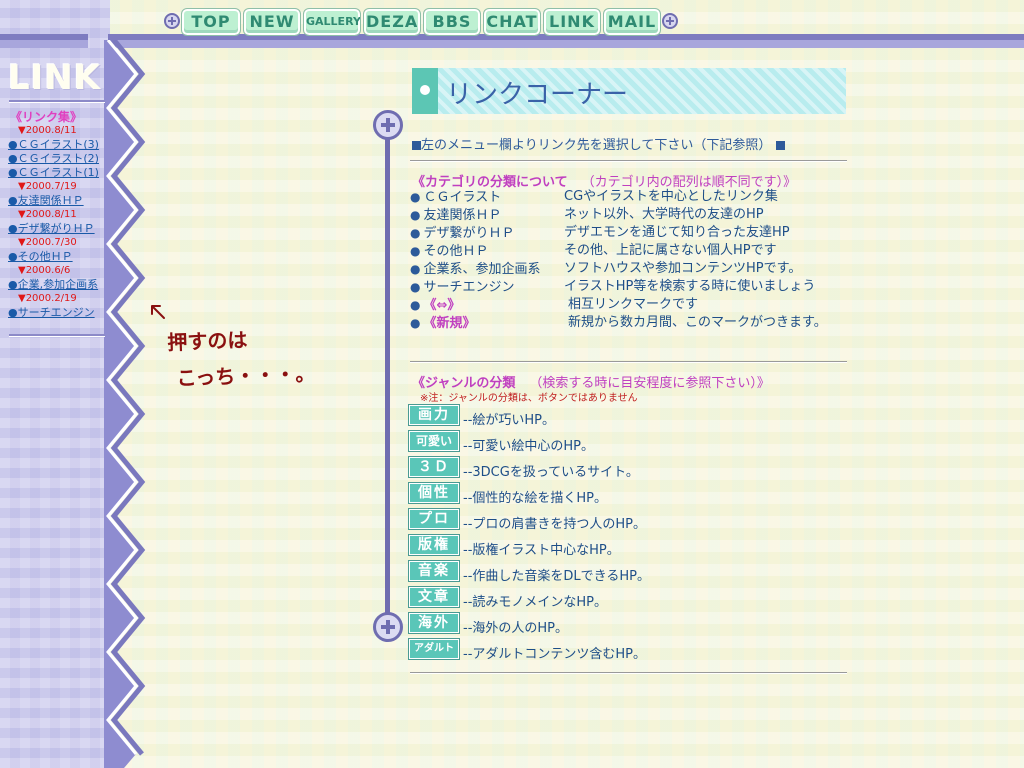  Describe the element at coordinates (158, 312) in the screenshot. I see `arrow-icon` at that location.